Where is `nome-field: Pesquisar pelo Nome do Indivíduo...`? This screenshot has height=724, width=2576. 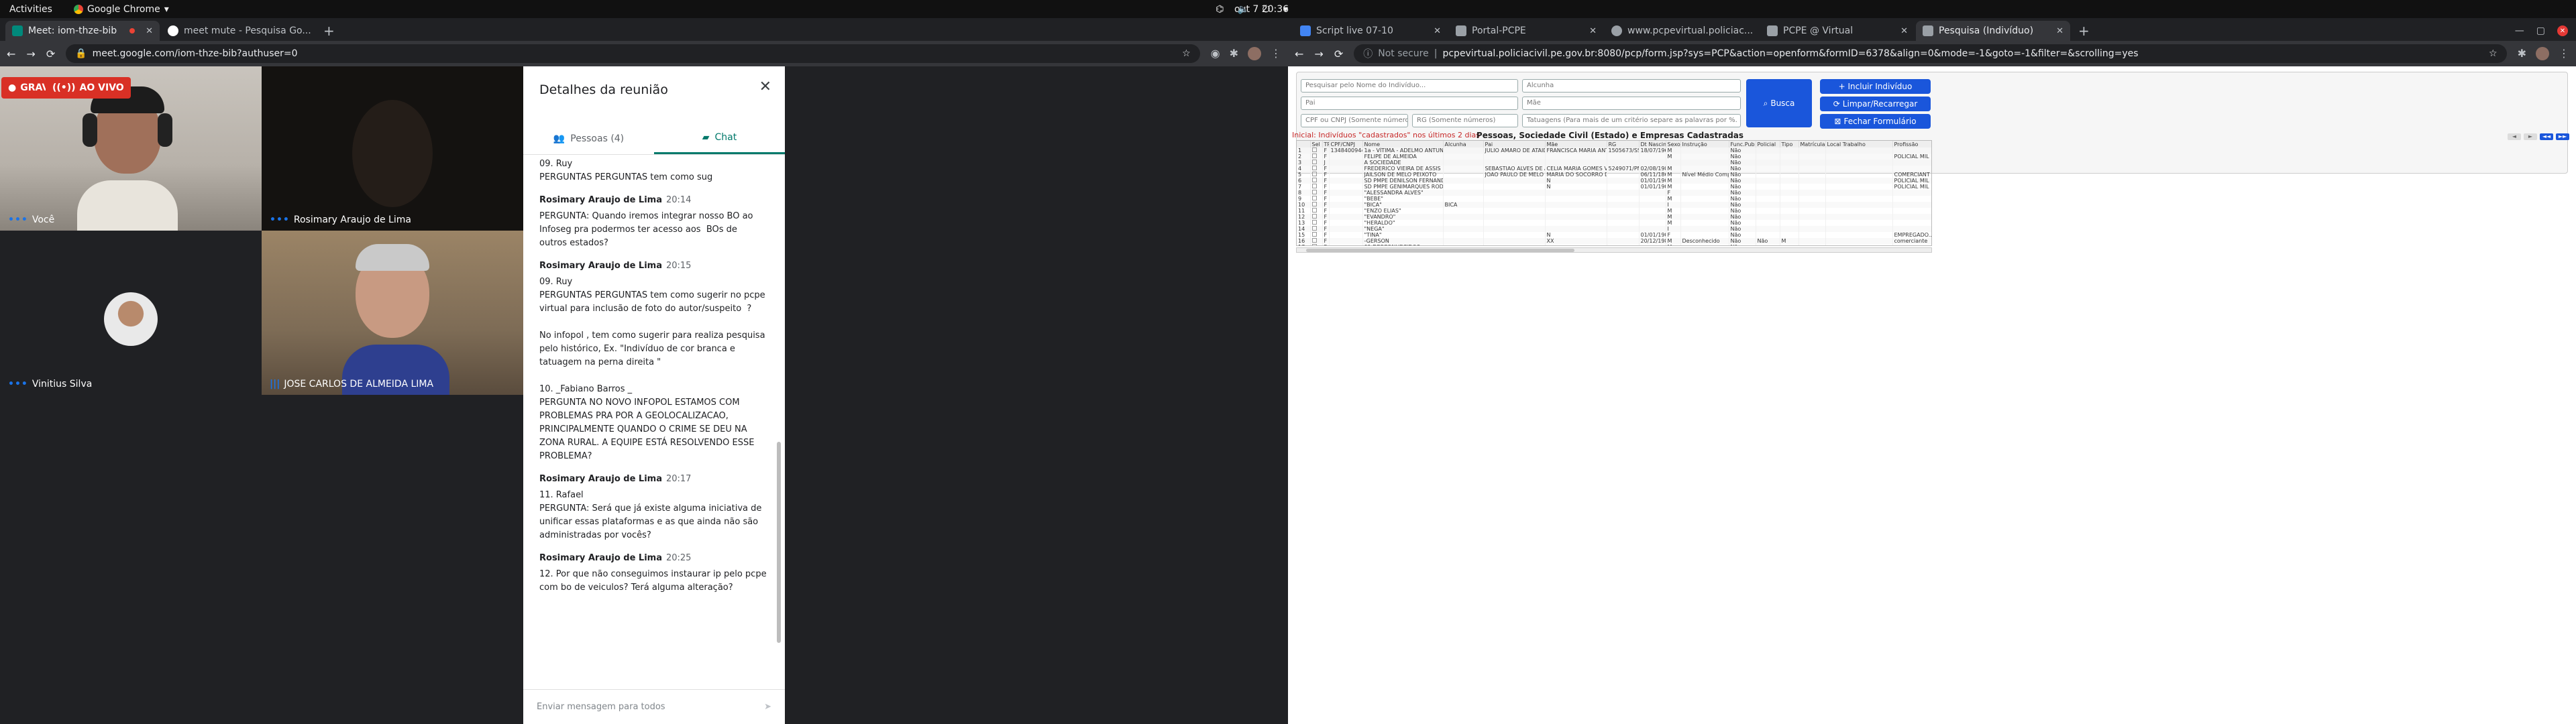 nome-field: Pesquisar pelo Nome do Indivíduo... is located at coordinates (1409, 86).